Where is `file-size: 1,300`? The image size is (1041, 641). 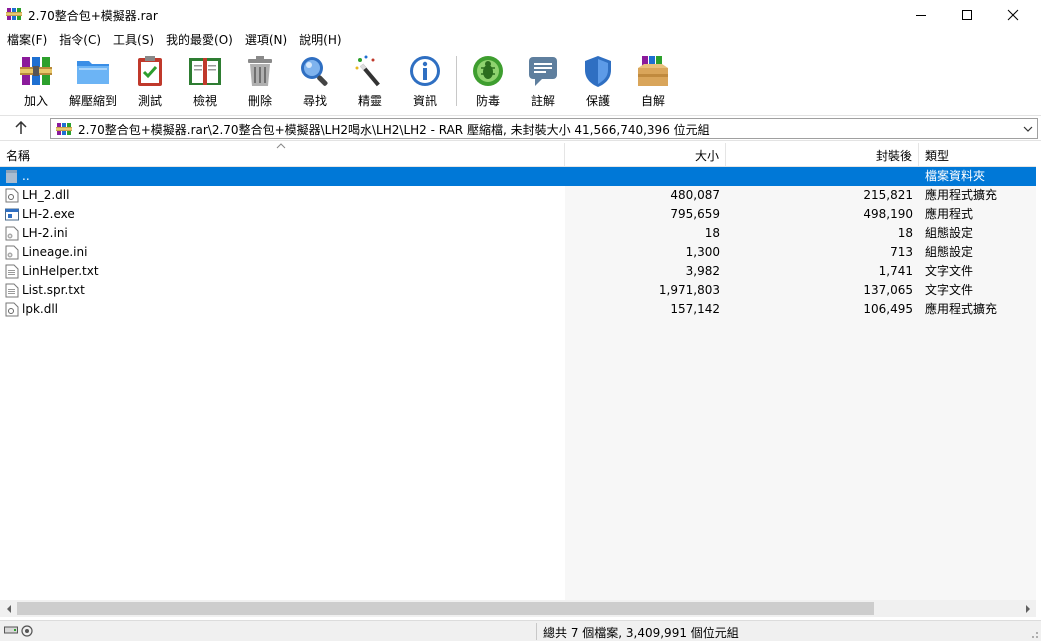 file-size: 1,300 is located at coordinates (702, 252).